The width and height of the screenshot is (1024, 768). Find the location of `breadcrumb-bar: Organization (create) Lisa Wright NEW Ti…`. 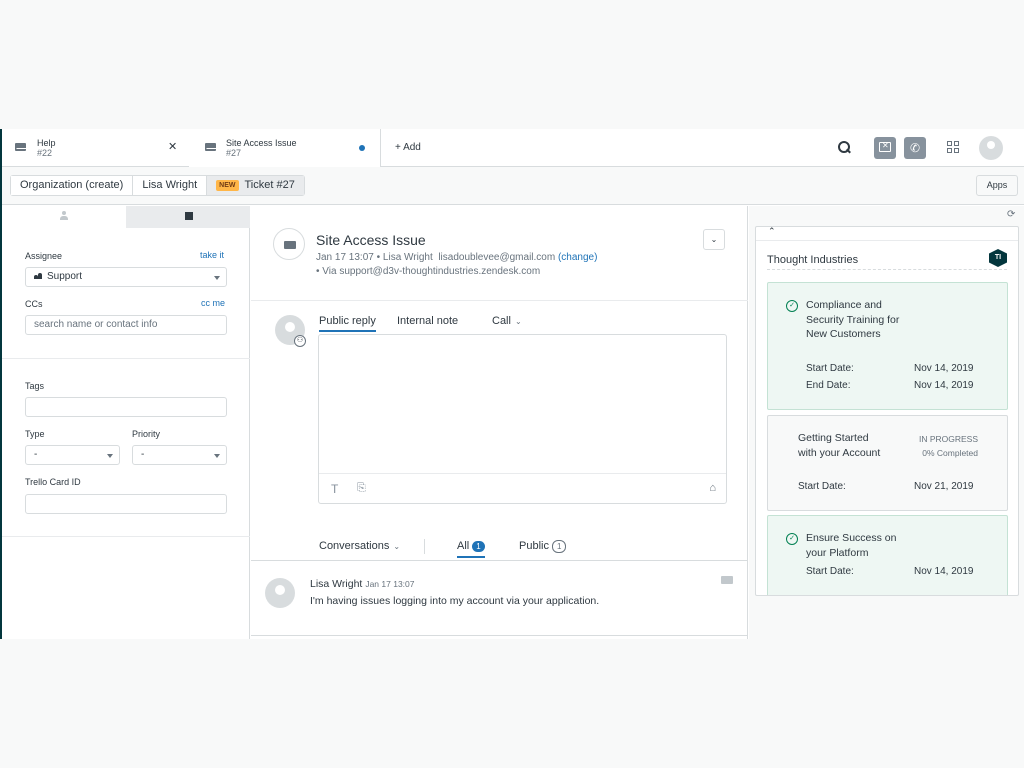

breadcrumb-bar: Organization (create) Lisa Wright NEW Ti… is located at coordinates (513, 186).